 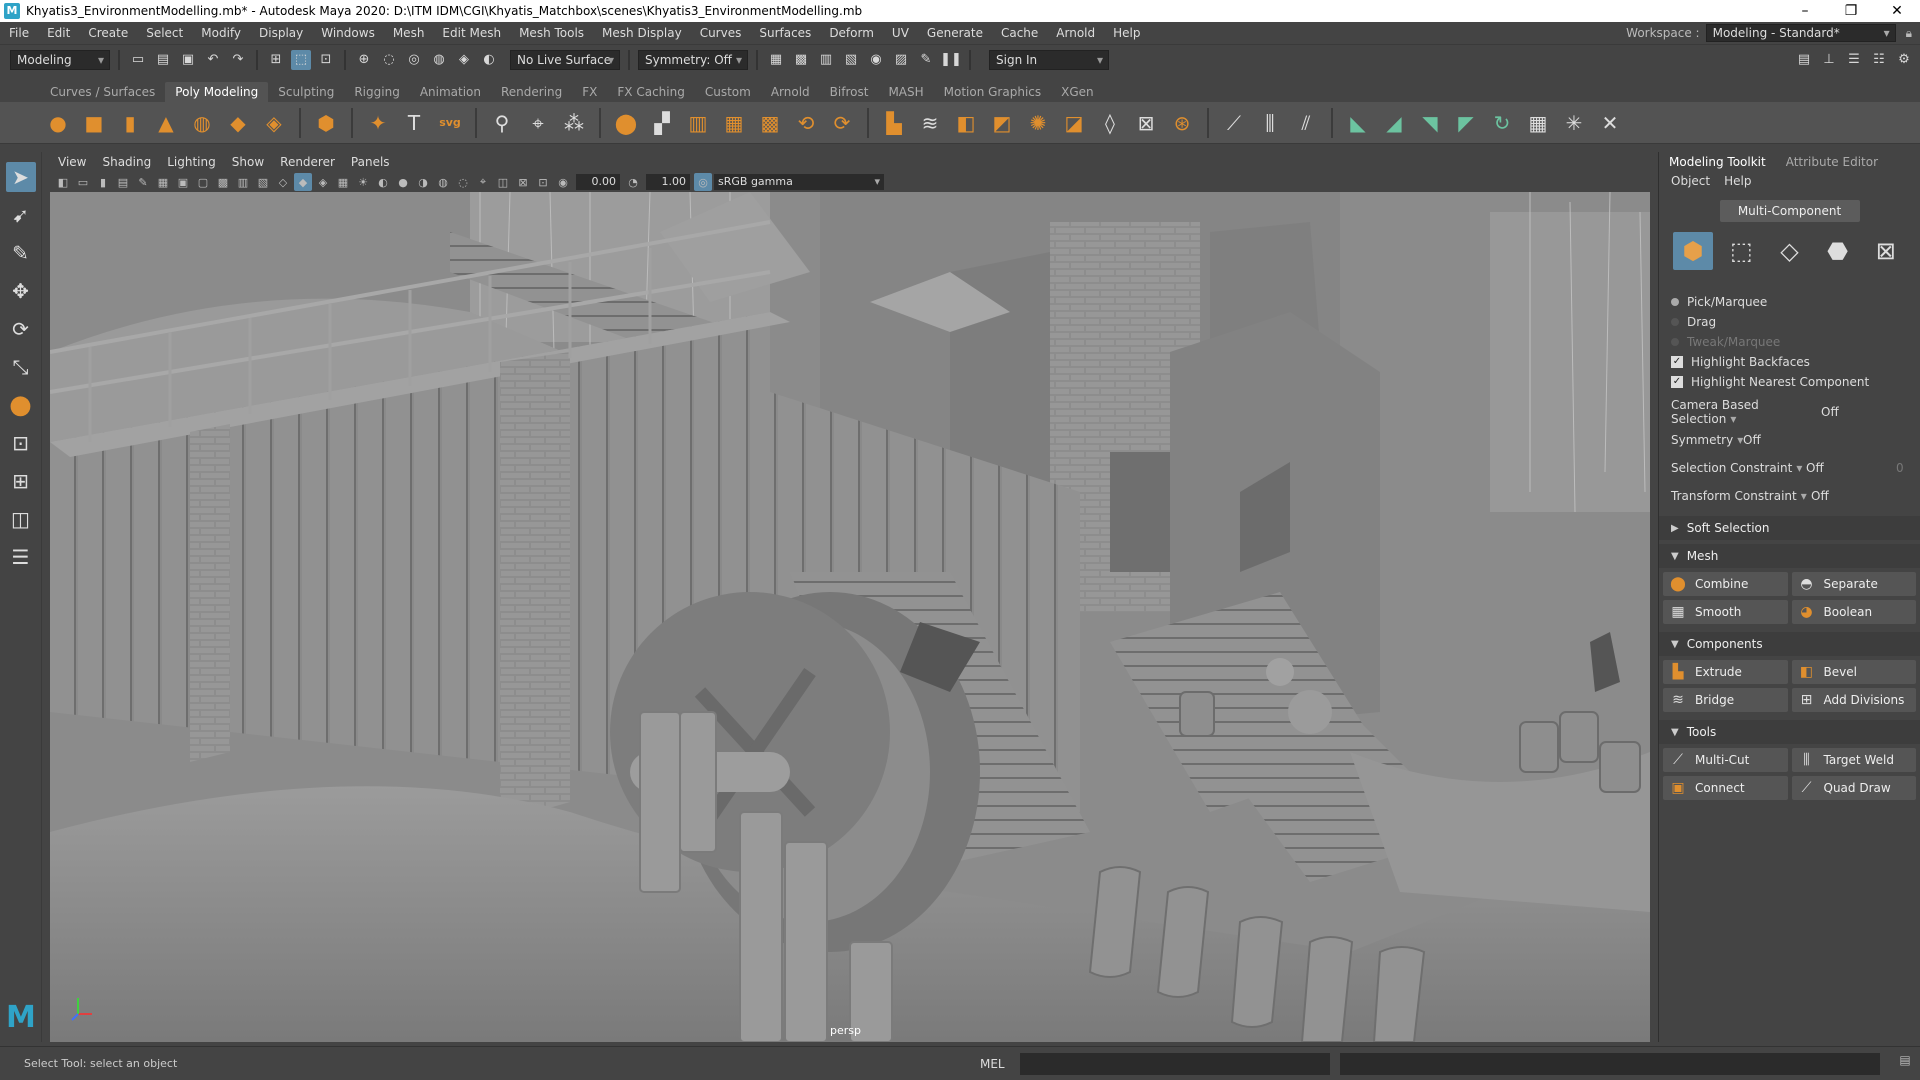 I want to click on quad-draw-button: ⟋ Quad Draw, so click(x=1853, y=788).